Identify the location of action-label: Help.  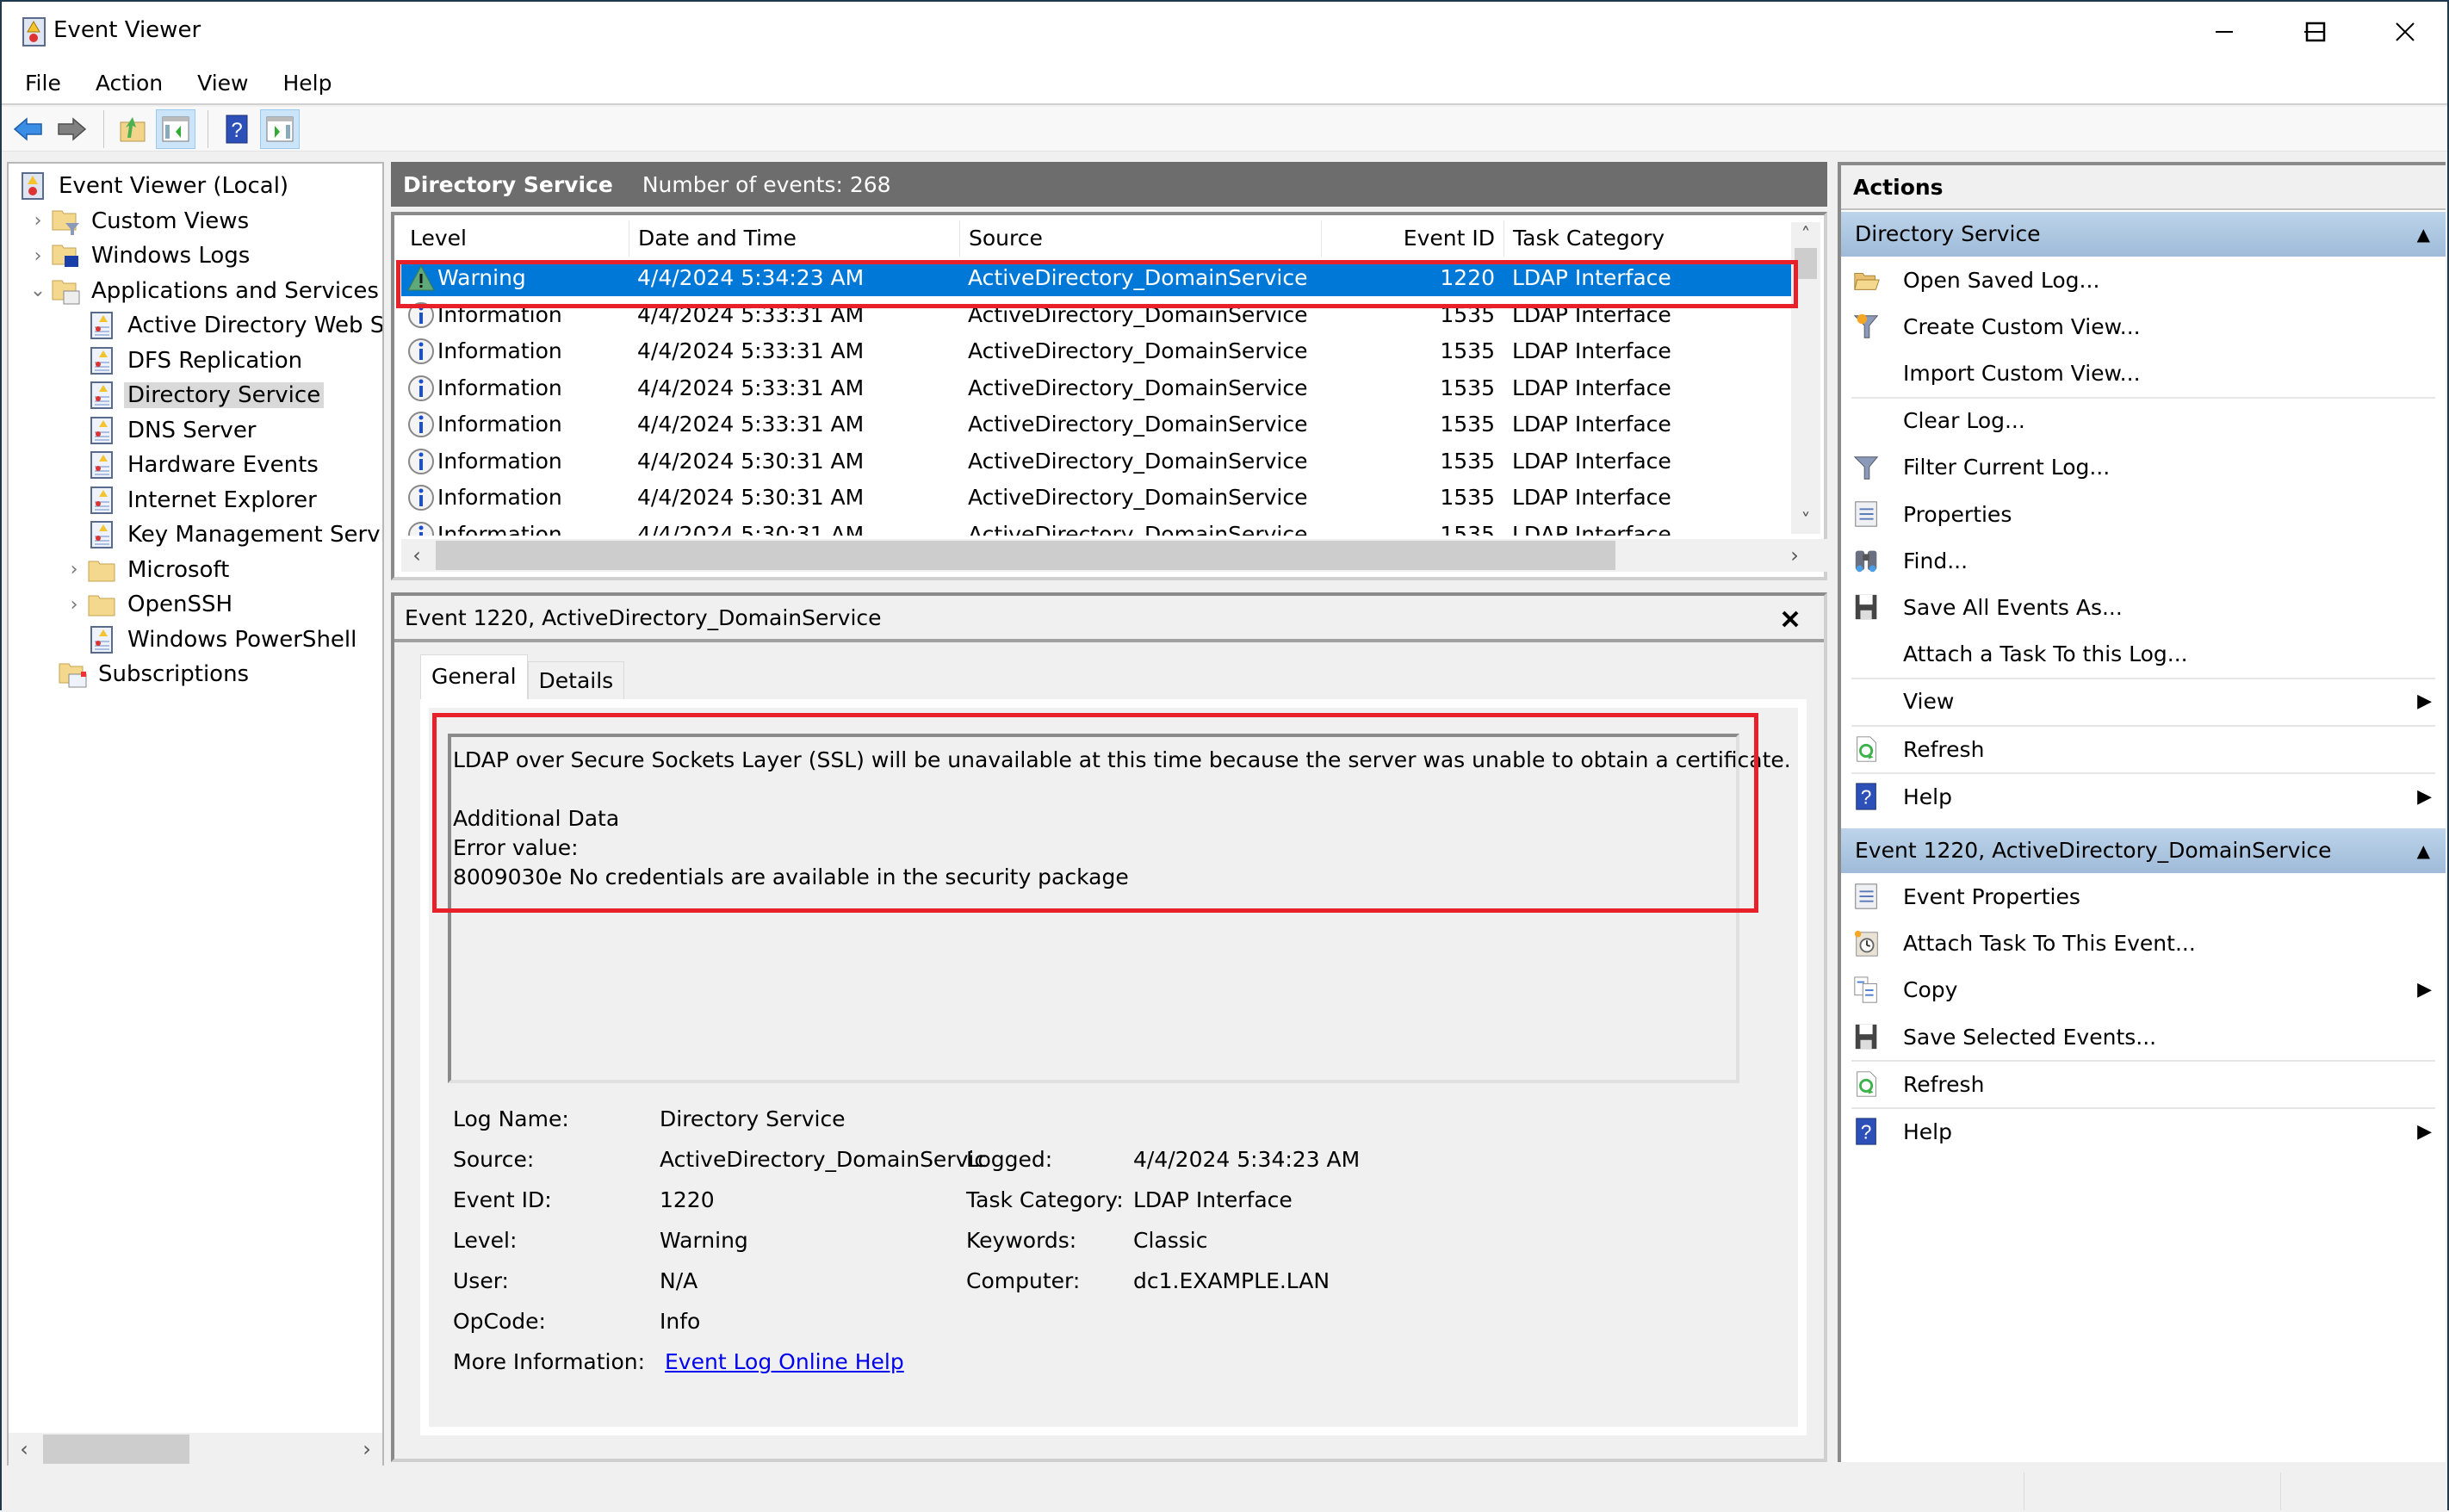
(1928, 1131).